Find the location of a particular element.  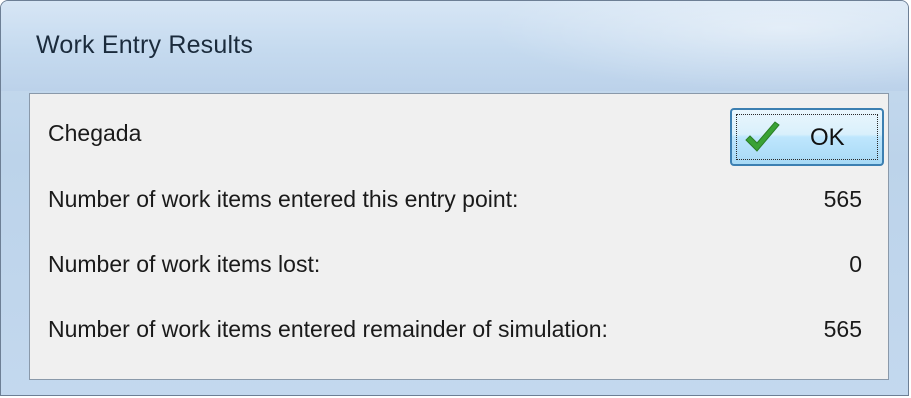

checkmark-icon is located at coordinates (762, 136).